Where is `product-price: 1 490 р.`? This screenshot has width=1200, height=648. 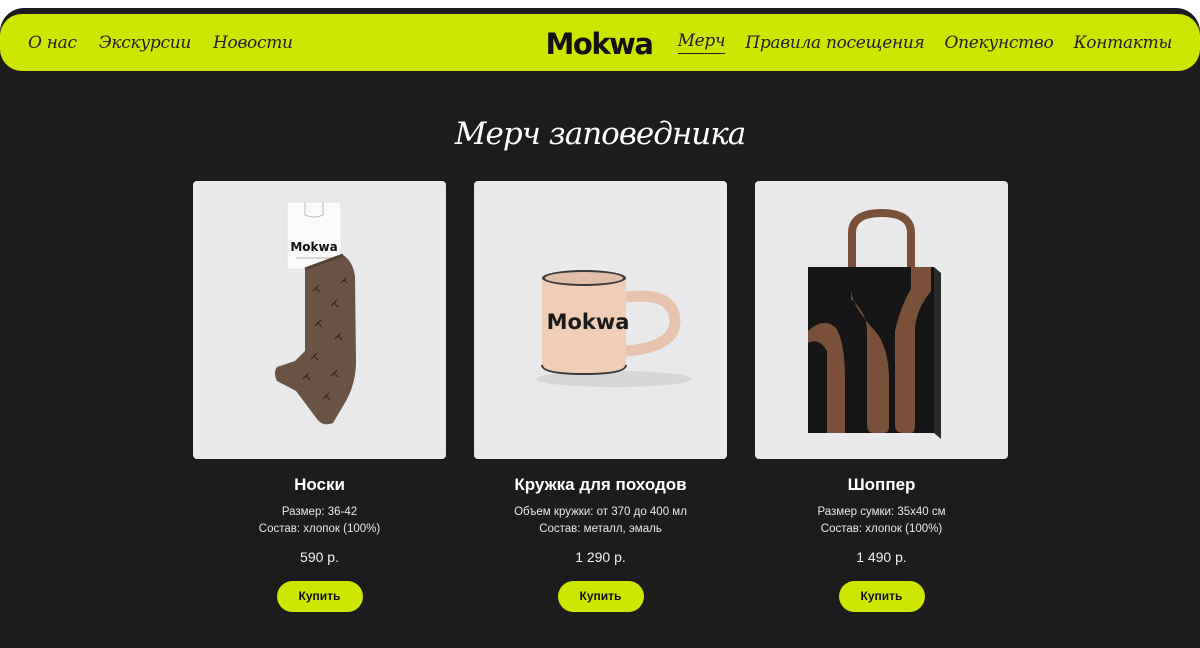 product-price: 1 490 р. is located at coordinates (881, 557).